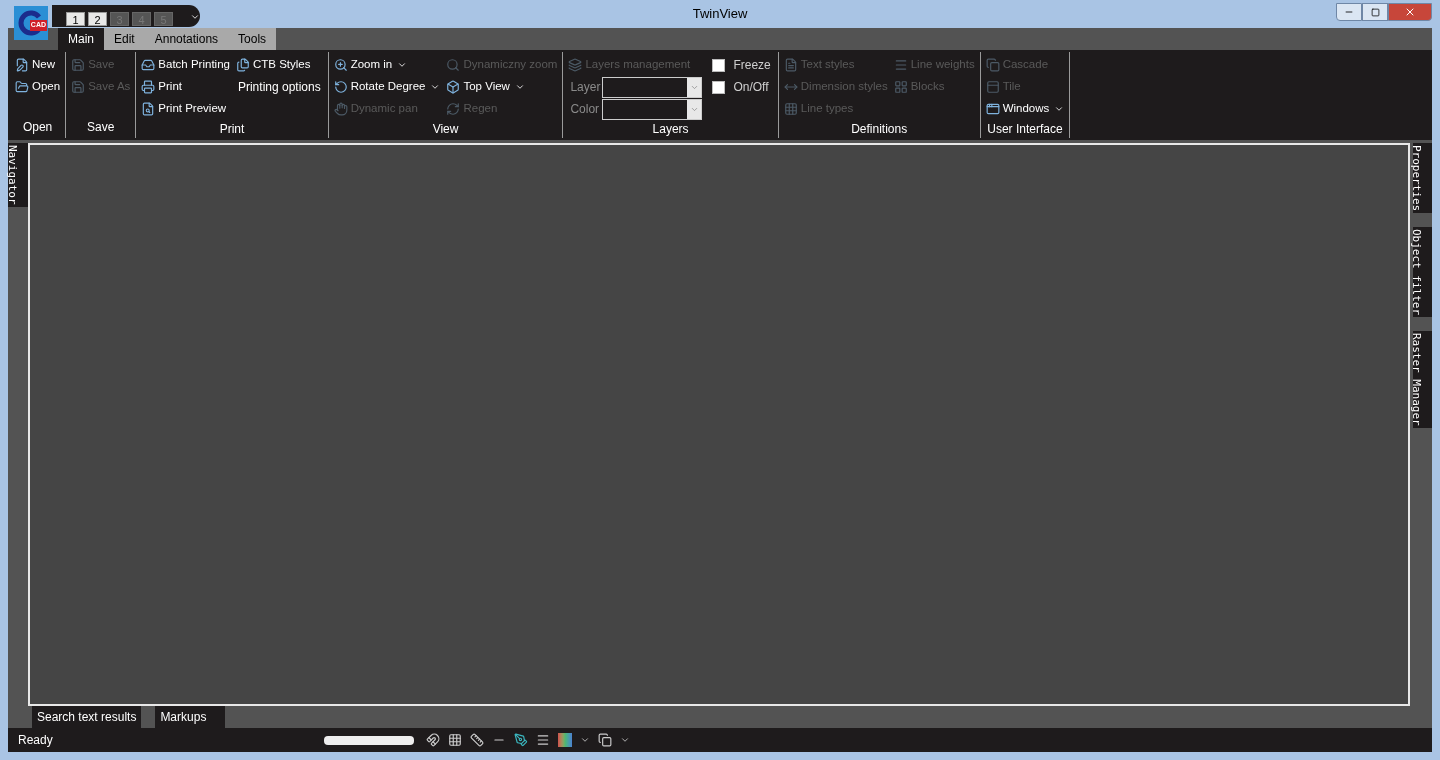 This screenshot has height=760, width=1440. Describe the element at coordinates (1422, 178) in the screenshot. I see `side-panel-tab: Properties` at that location.